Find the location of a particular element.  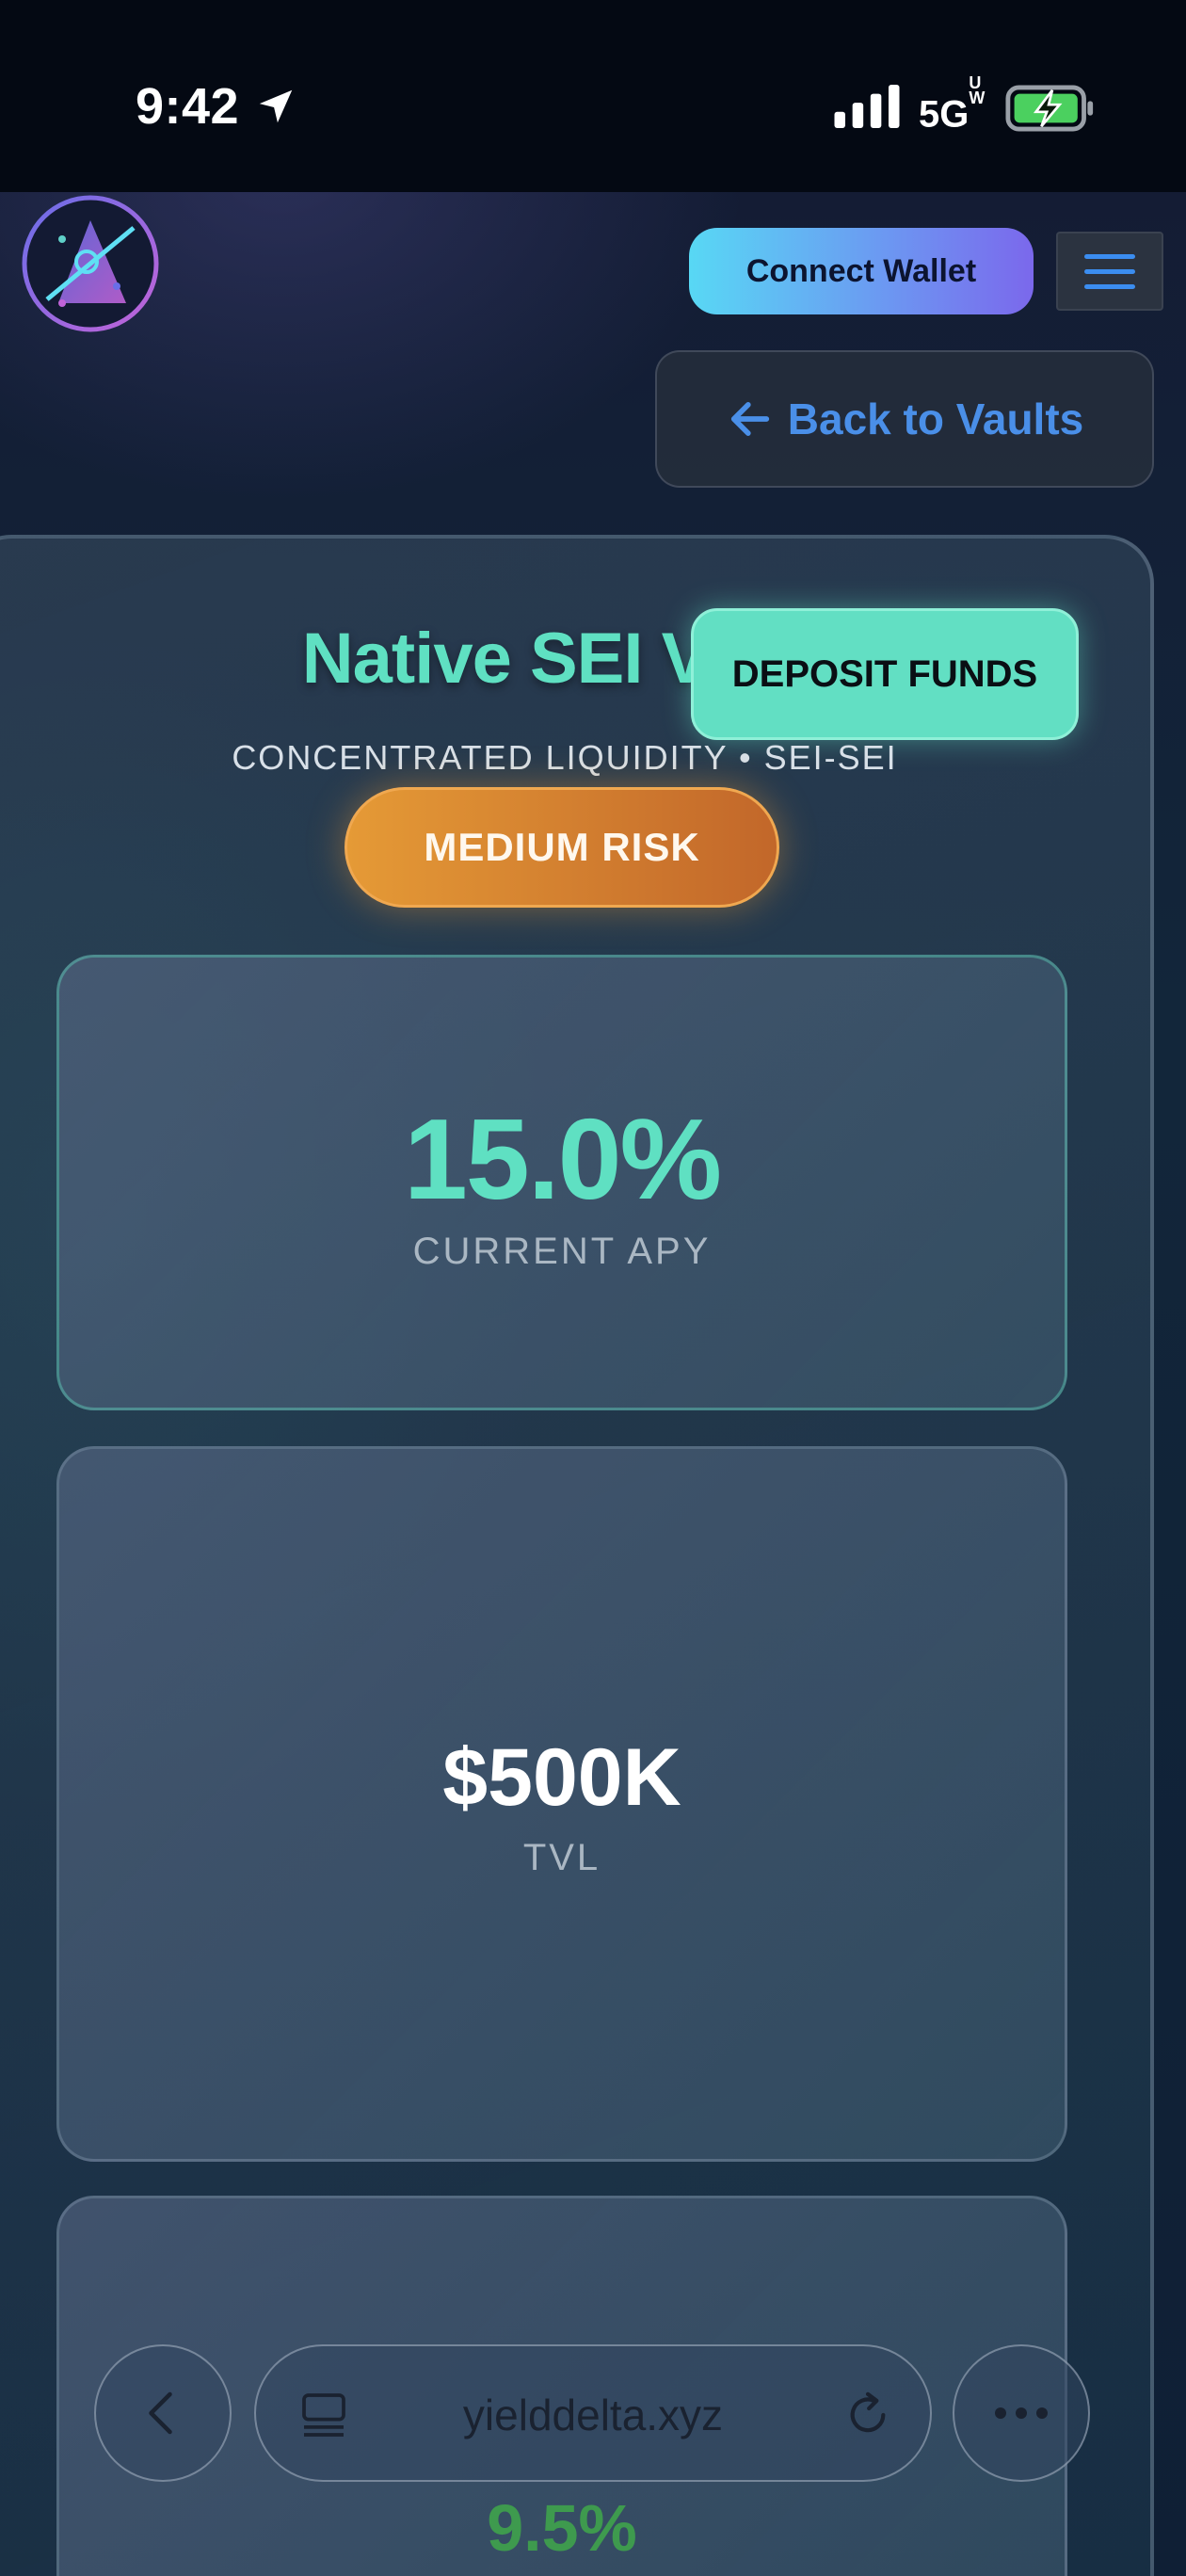

third-stat-value: 9.5% is located at coordinates (562, 2528).